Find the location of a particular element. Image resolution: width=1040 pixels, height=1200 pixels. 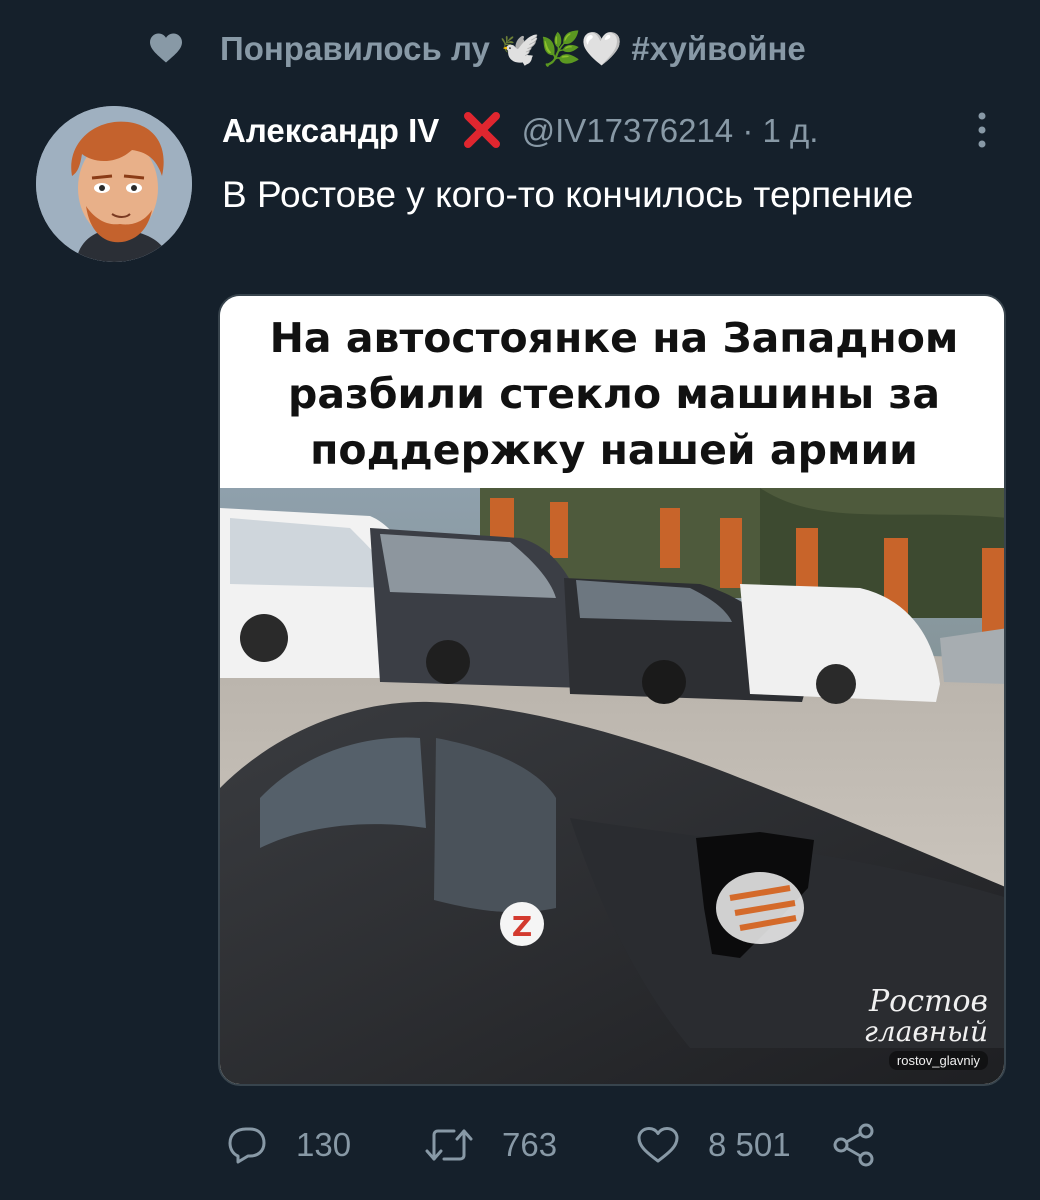

tweet-header: Александр IV @IV17376214 · 1 д. is located at coordinates (602, 134).